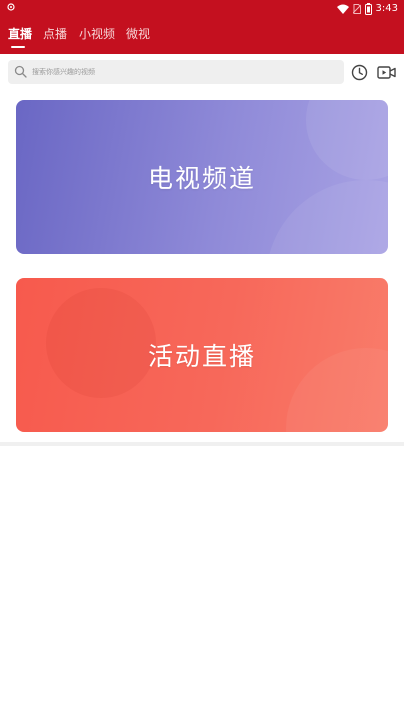 Image resolution: width=404 pixels, height=720 pixels. I want to click on clock-icon, so click(359, 72).